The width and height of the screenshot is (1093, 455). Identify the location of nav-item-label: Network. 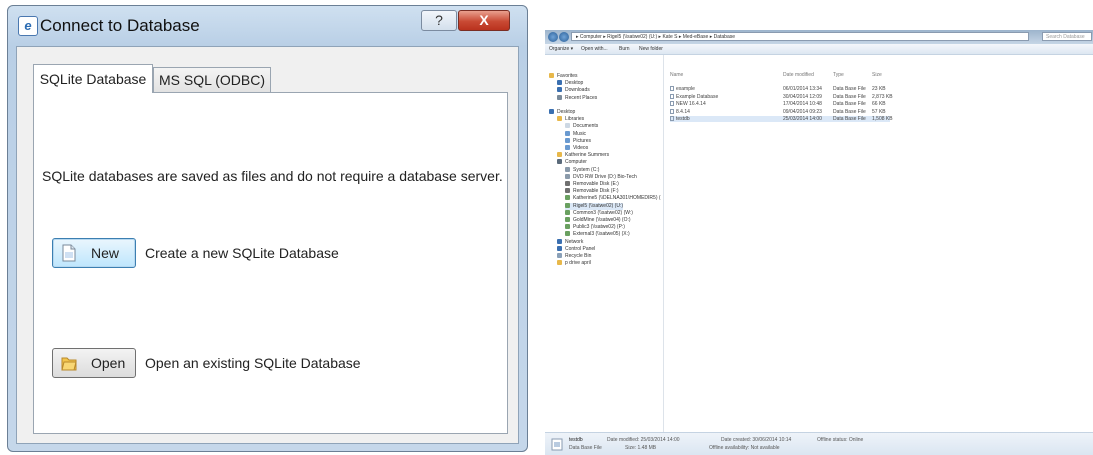
(574, 241).